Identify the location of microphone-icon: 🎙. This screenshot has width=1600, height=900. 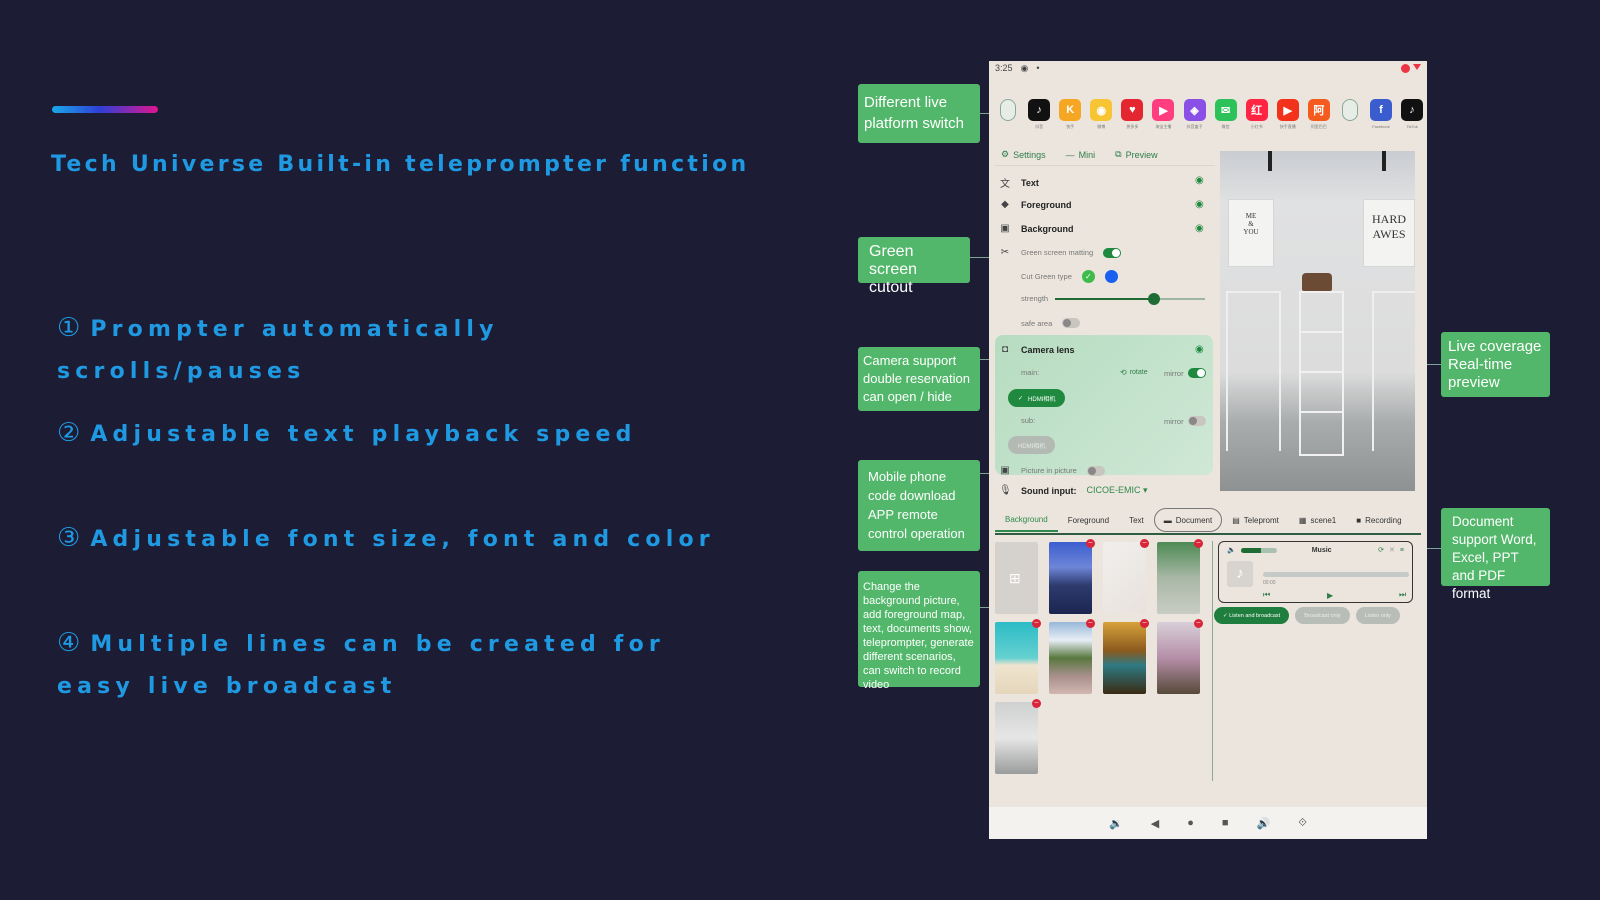
(1005, 490).